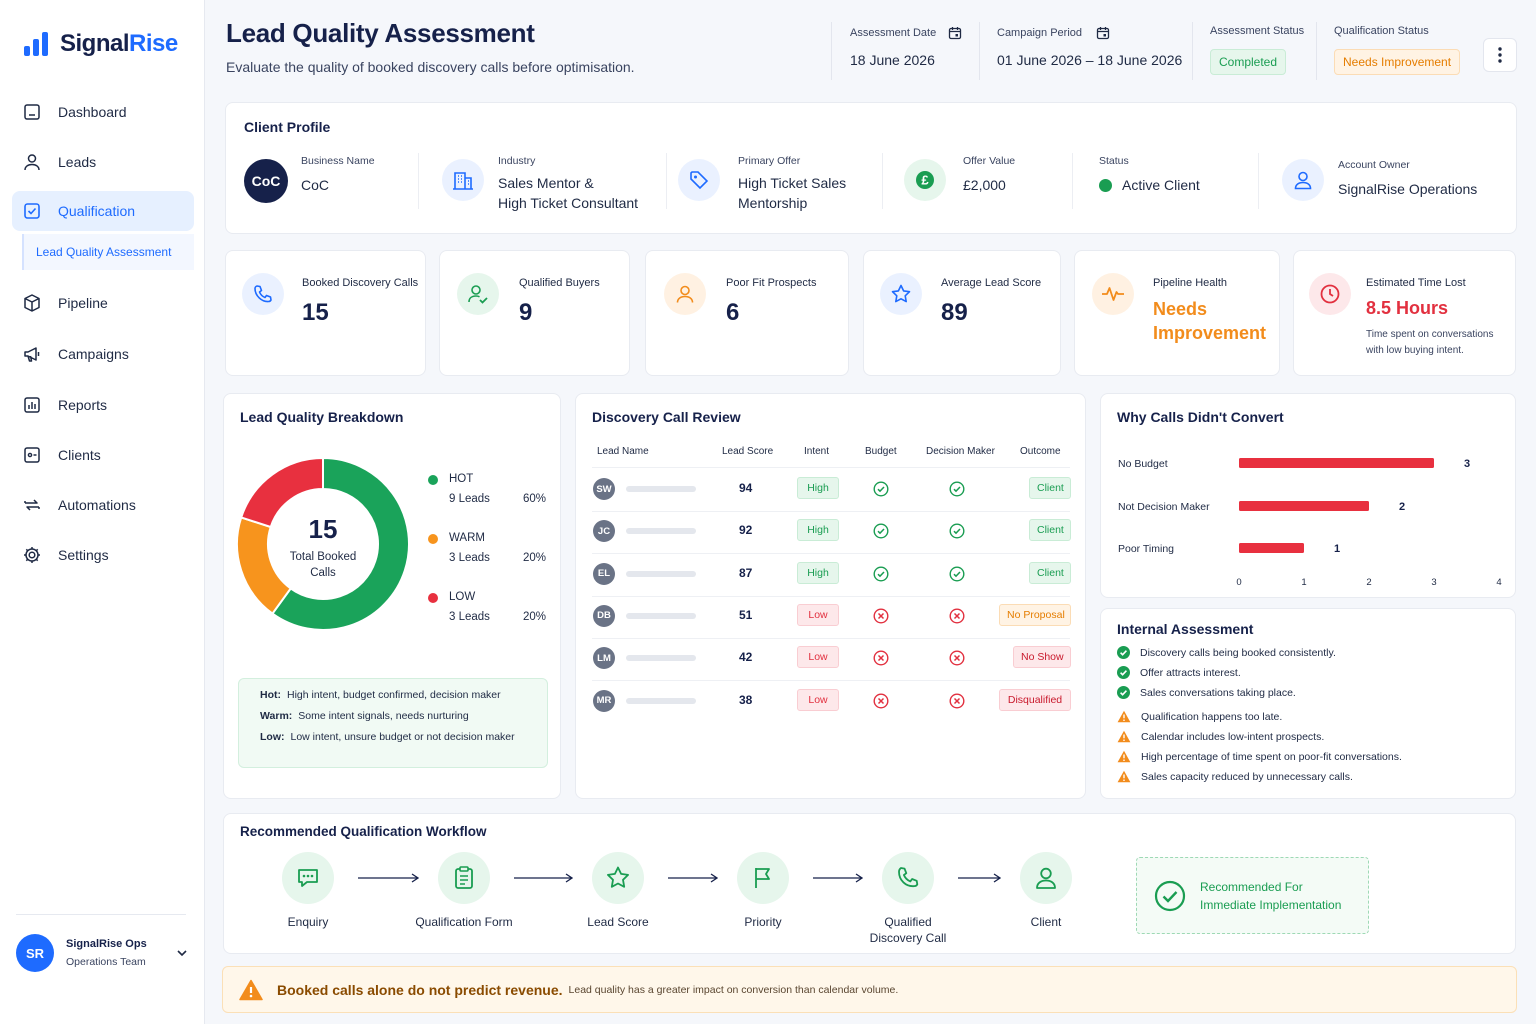 This screenshot has height=1024, width=1536. Describe the element at coordinates (103, 455) in the screenshot. I see `sidebar-item-clients: Clients` at that location.